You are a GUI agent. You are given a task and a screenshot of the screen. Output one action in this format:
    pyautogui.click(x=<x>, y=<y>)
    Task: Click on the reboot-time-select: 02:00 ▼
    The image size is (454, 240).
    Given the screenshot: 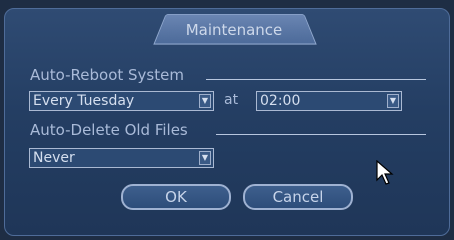 What is the action you would take?
    pyautogui.click(x=329, y=101)
    